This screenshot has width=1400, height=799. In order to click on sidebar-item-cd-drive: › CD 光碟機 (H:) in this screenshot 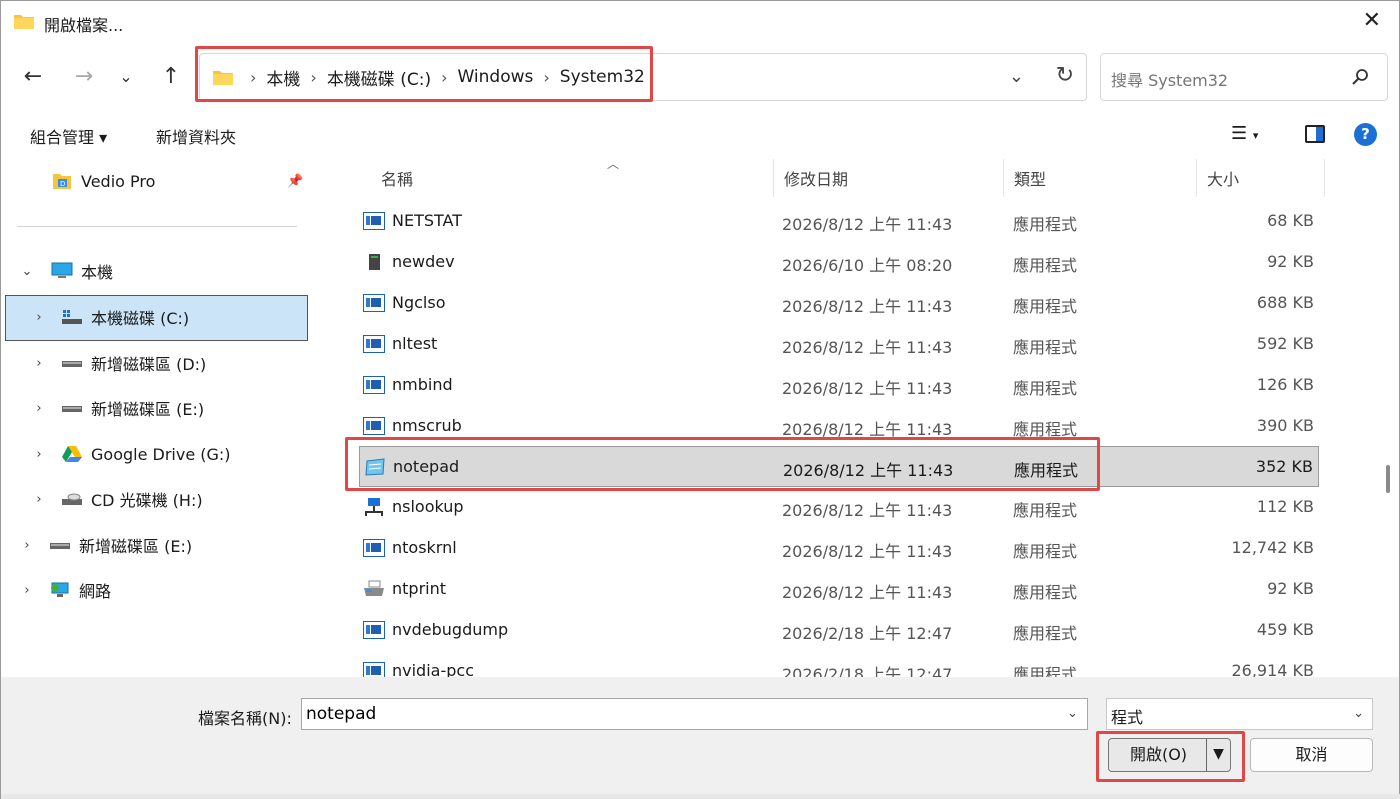, I will do `click(116, 499)`.